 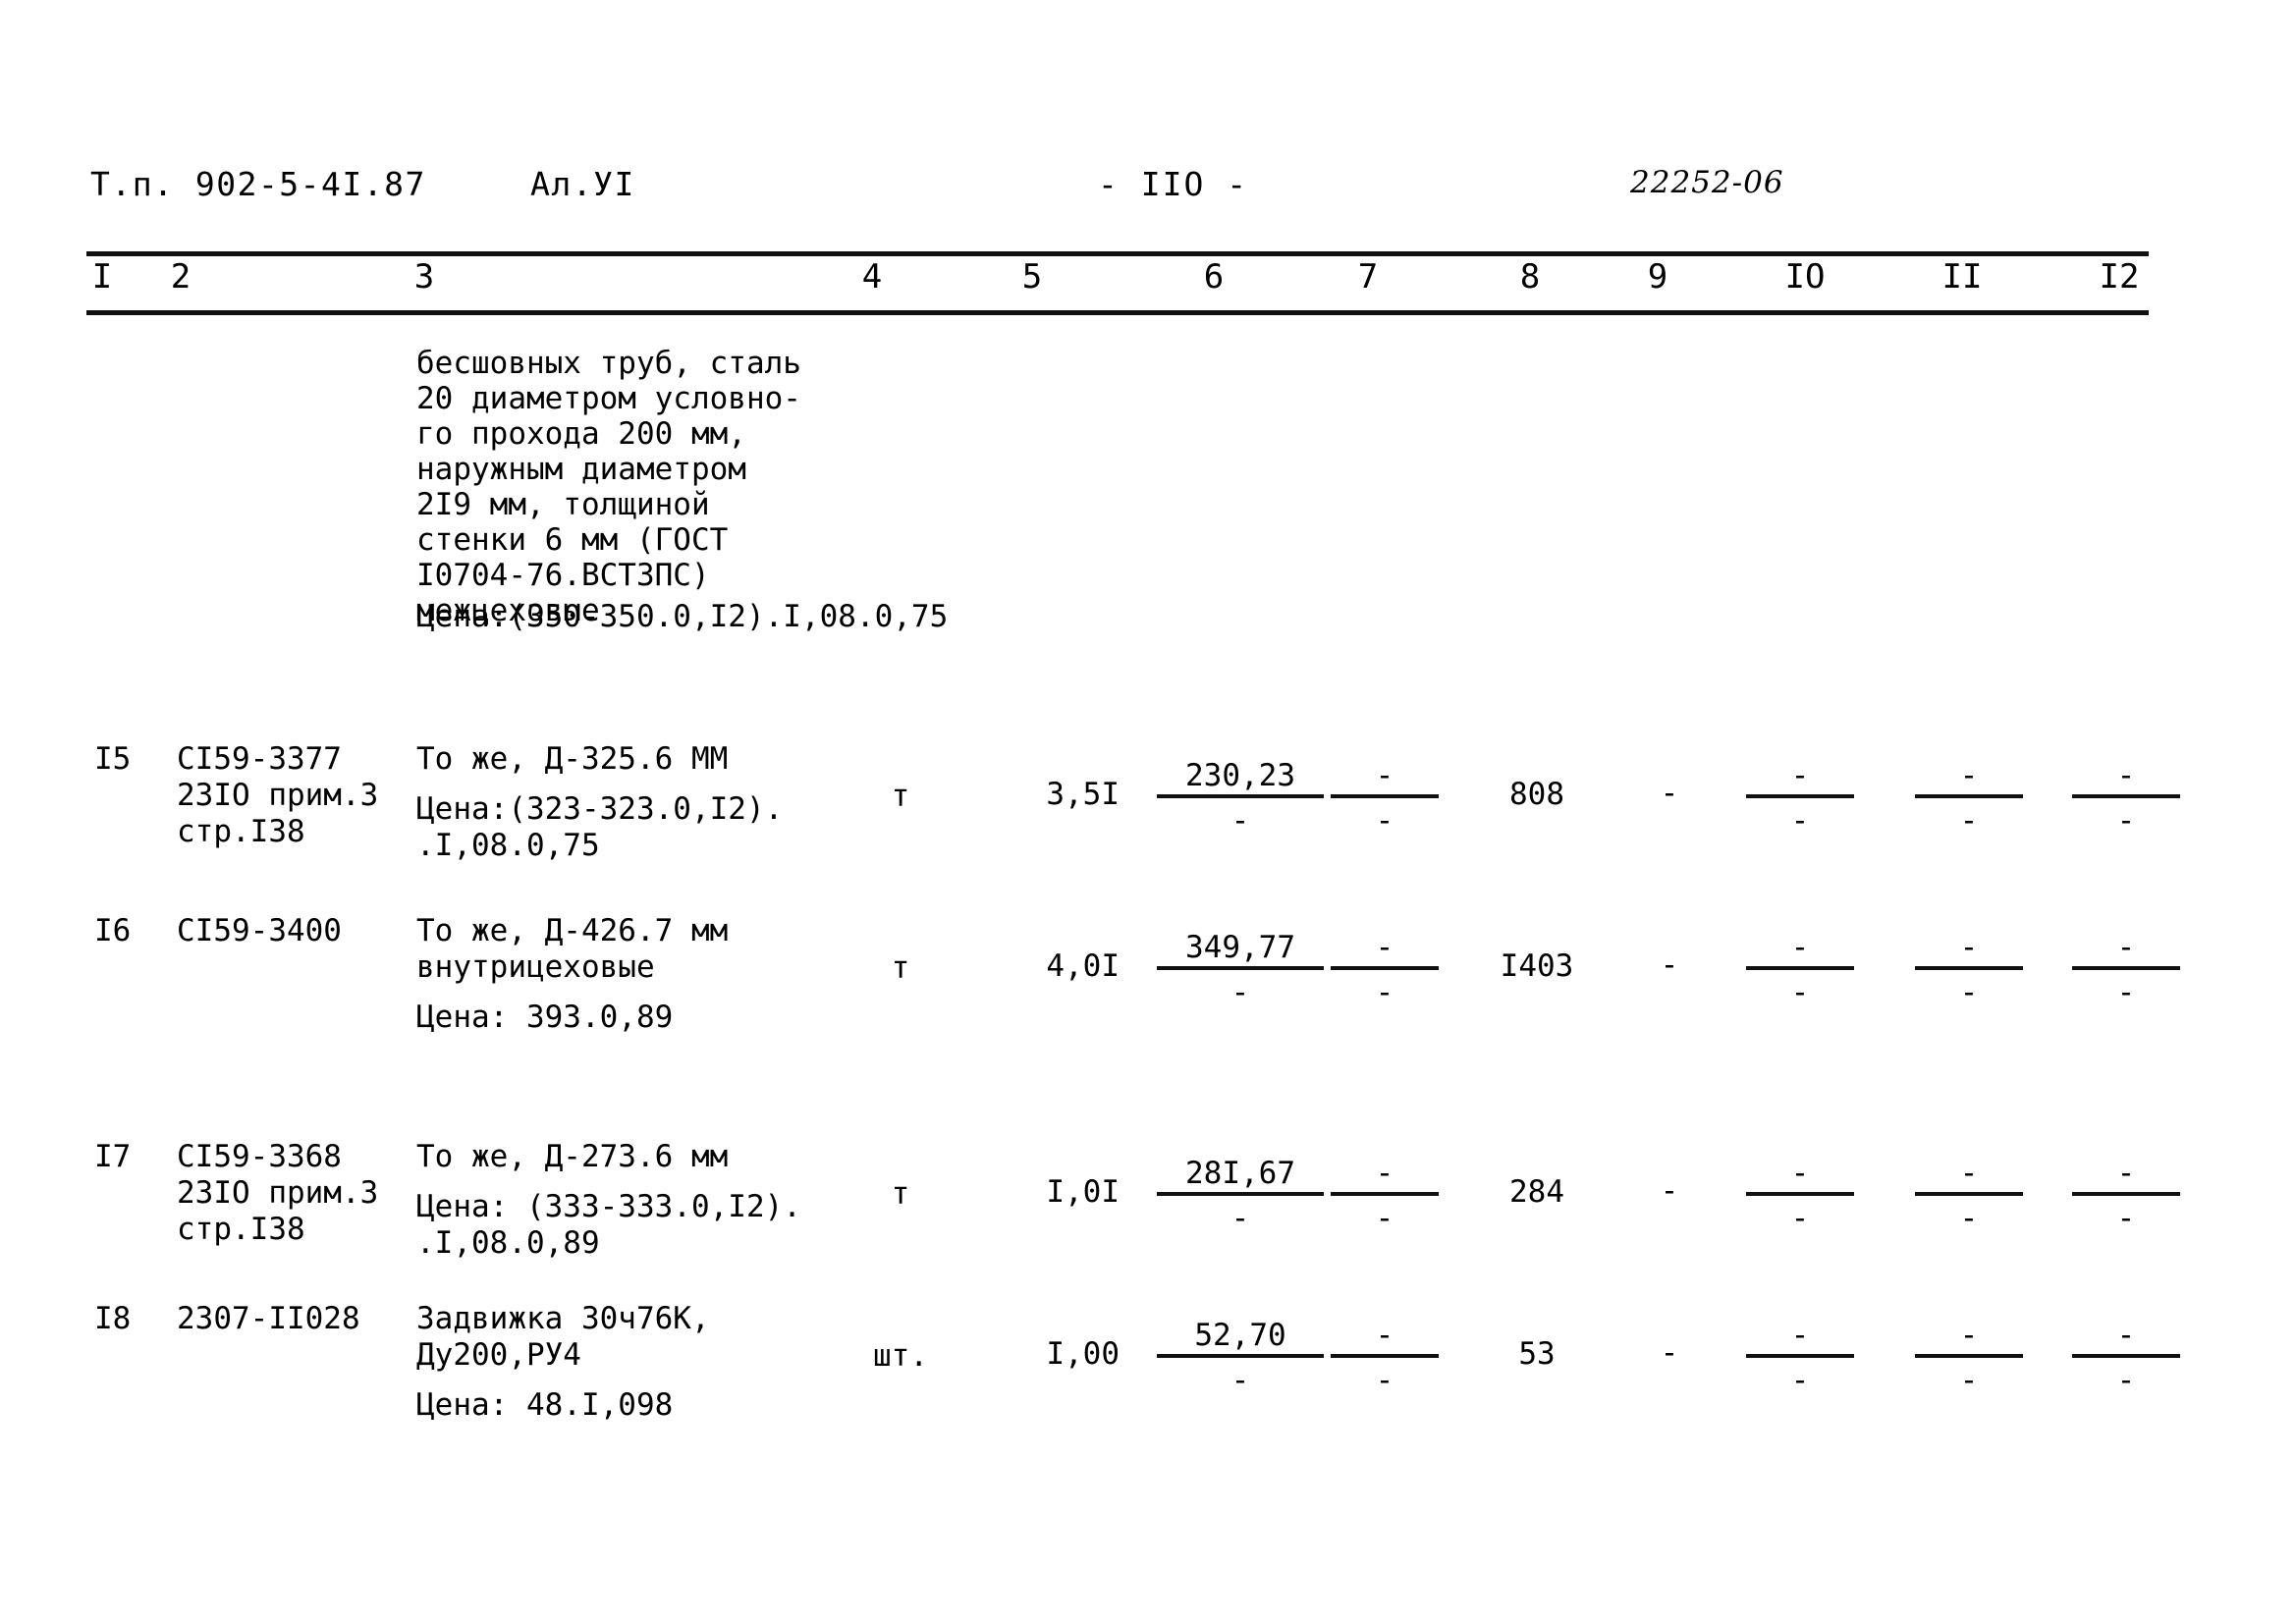 I want to click on row-description-text: То же, Д-426.7 мм внутрицеховые, so click(x=572, y=949).